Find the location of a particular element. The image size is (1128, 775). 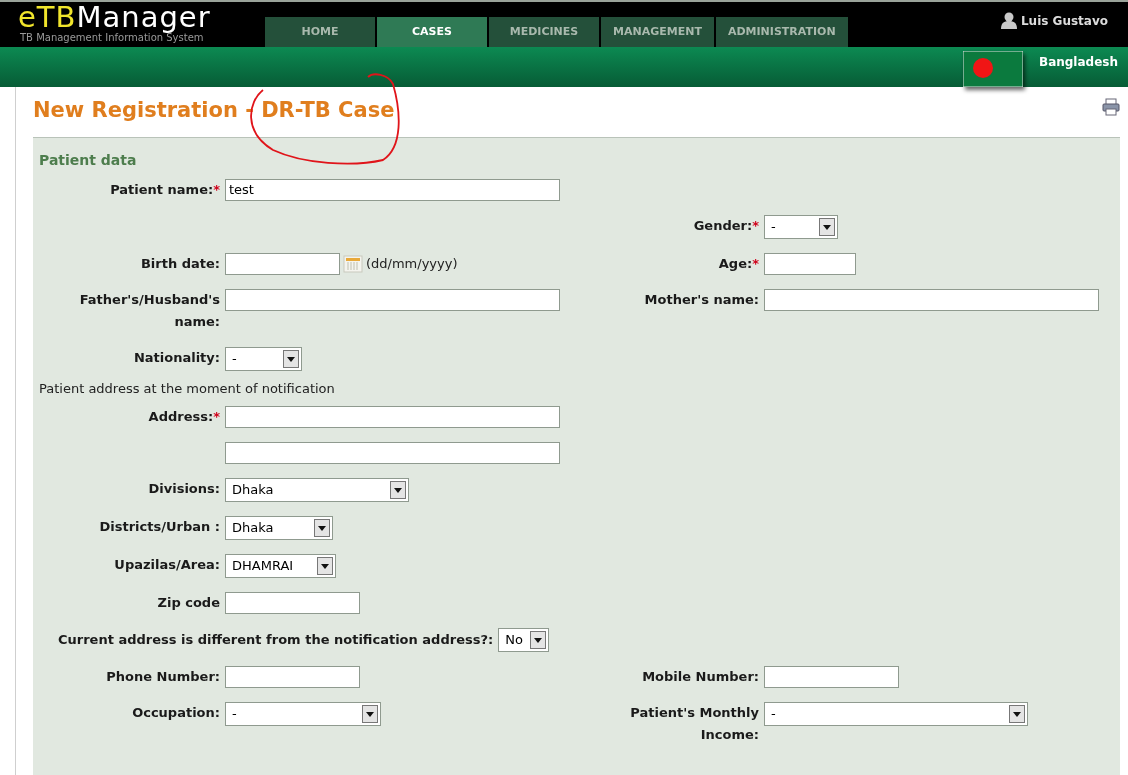

dropdown: No is located at coordinates (524, 640).